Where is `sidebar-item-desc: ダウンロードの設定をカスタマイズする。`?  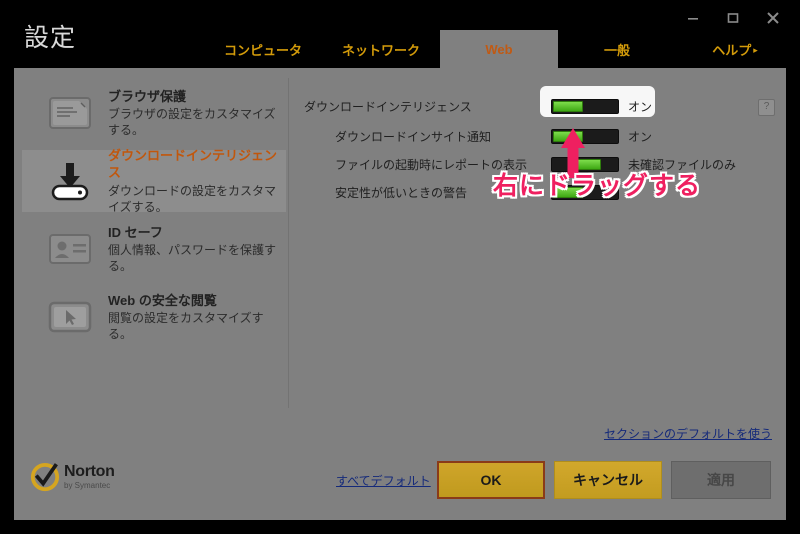
sidebar-item-desc: ダウンロードの設定をカスタマイズする。 is located at coordinates (192, 199).